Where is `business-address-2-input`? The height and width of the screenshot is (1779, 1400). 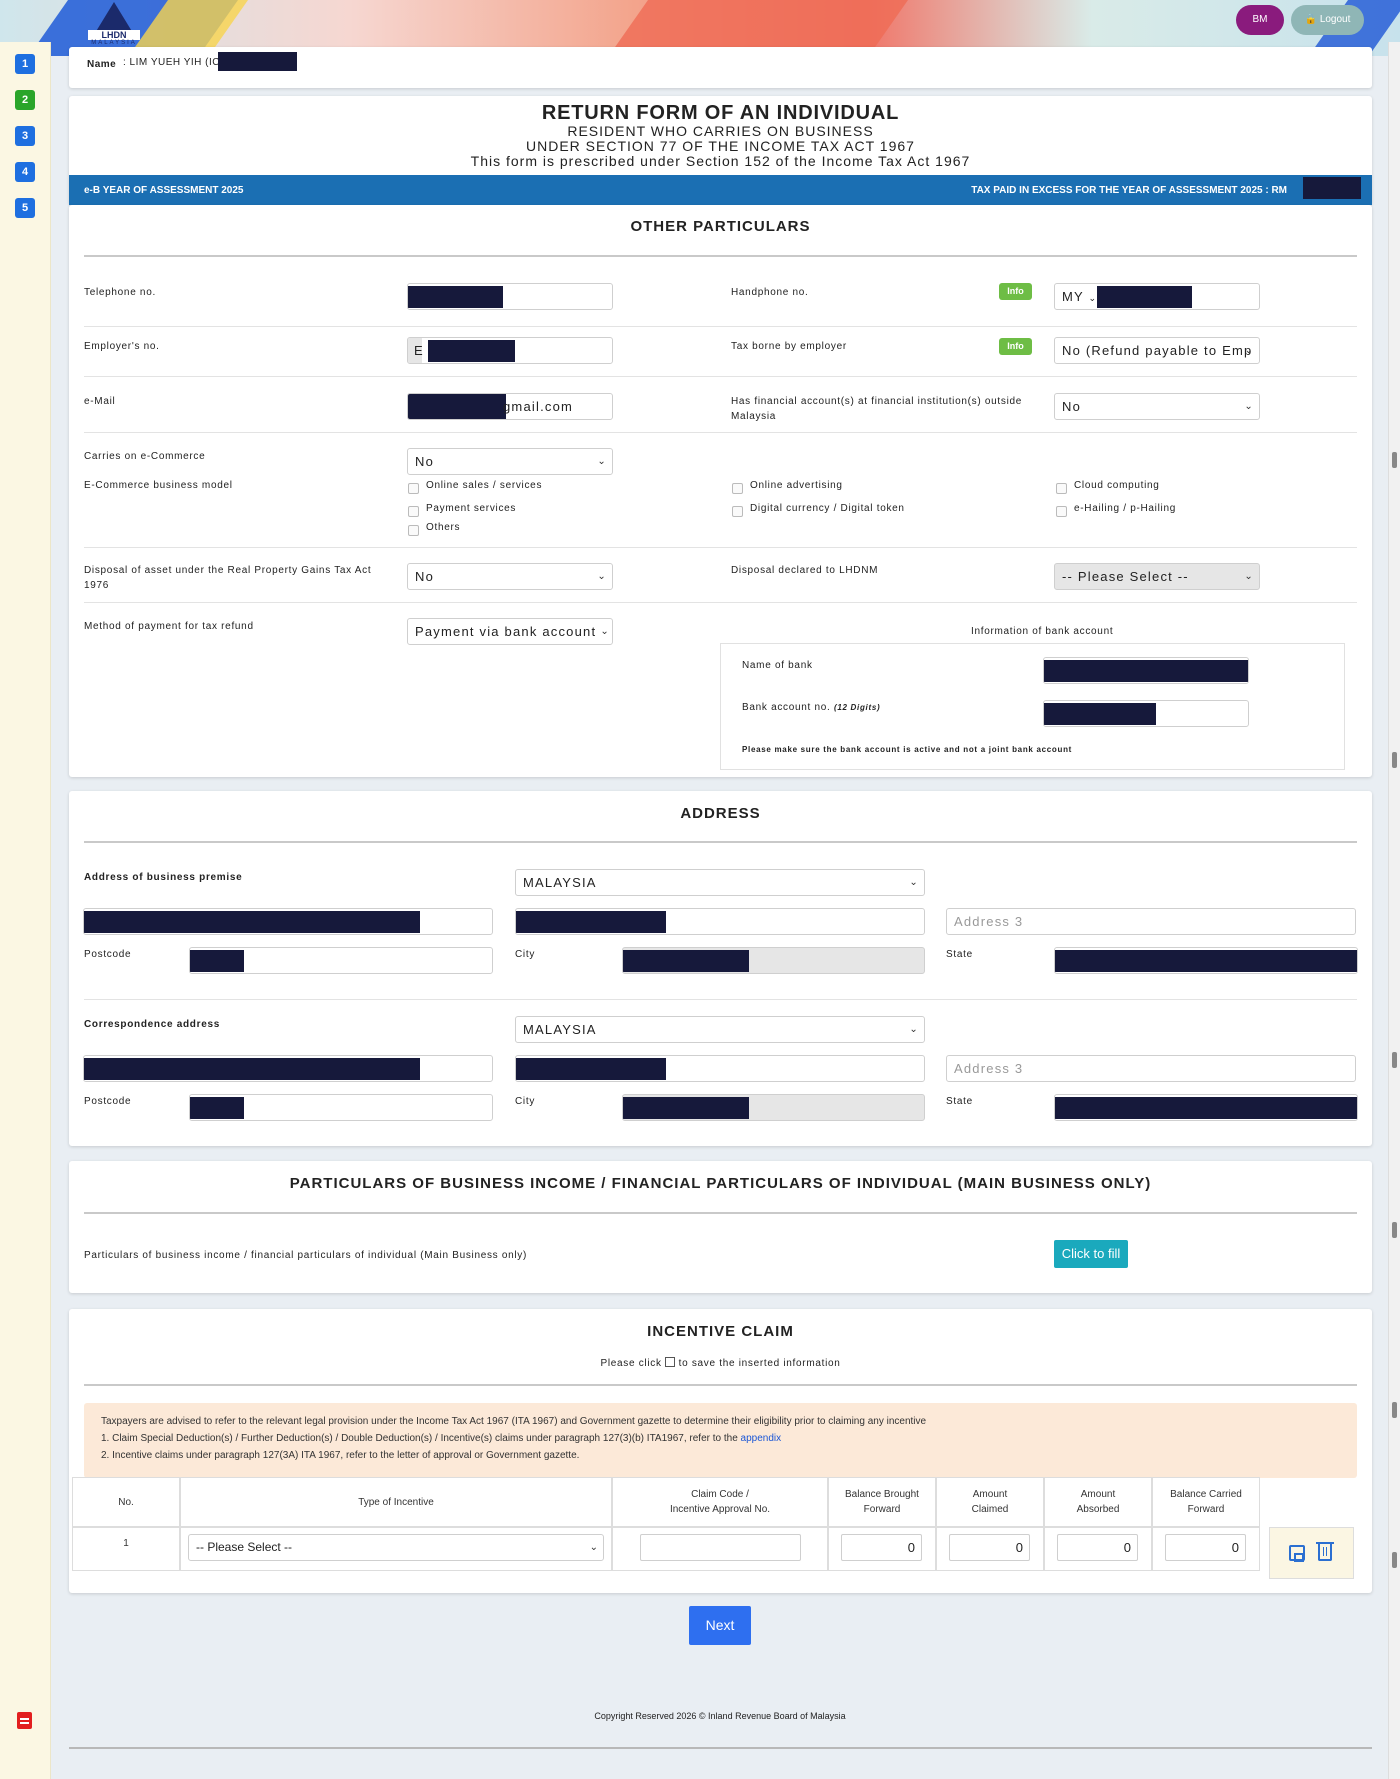 business-address-2-input is located at coordinates (720, 921).